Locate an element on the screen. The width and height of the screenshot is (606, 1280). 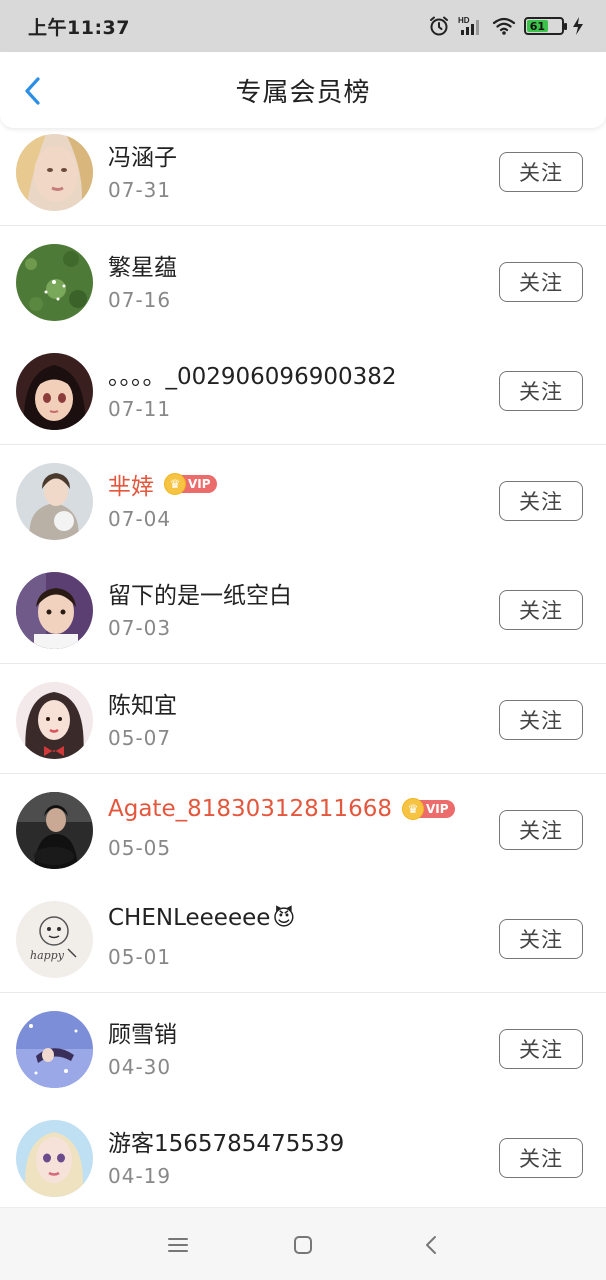
member-name: 。。。。_002906096900382 is located at coordinates (252, 374).